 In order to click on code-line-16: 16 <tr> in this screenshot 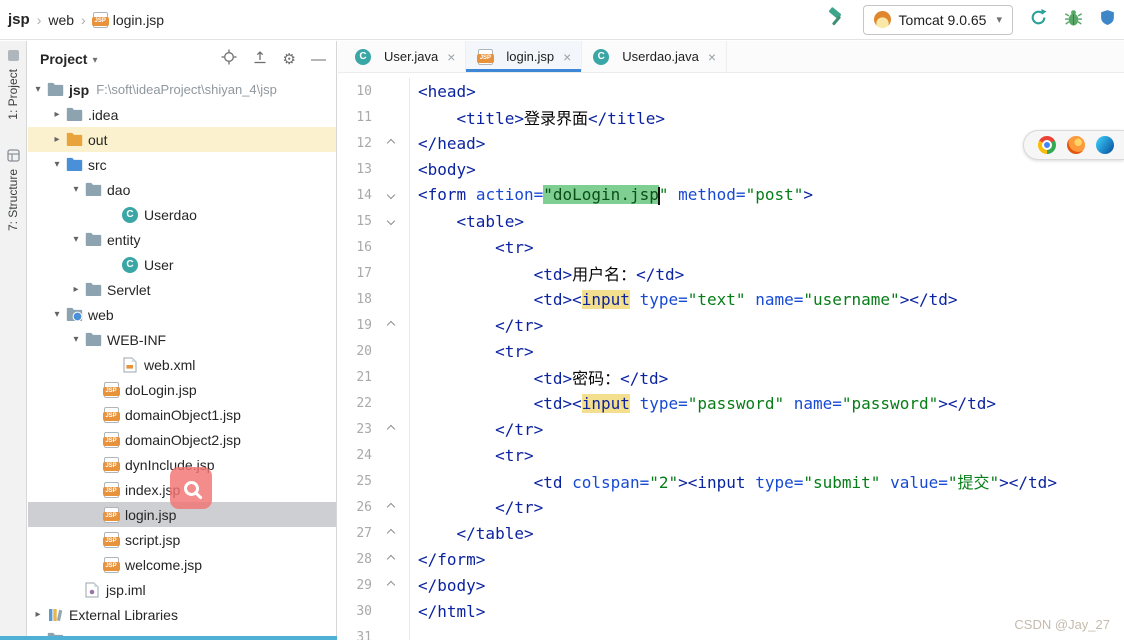, I will do `click(731, 247)`.